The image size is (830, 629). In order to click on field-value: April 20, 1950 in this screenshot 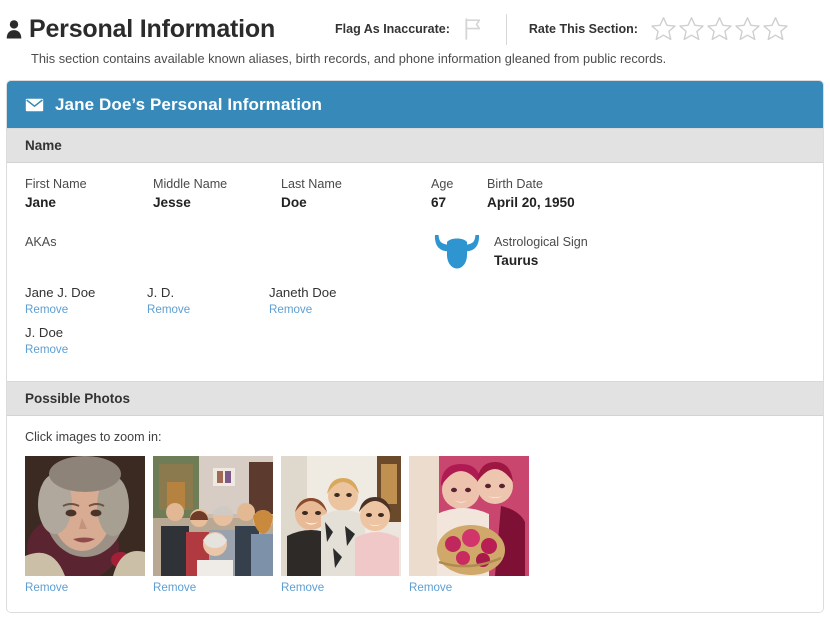, I will do `click(531, 202)`.